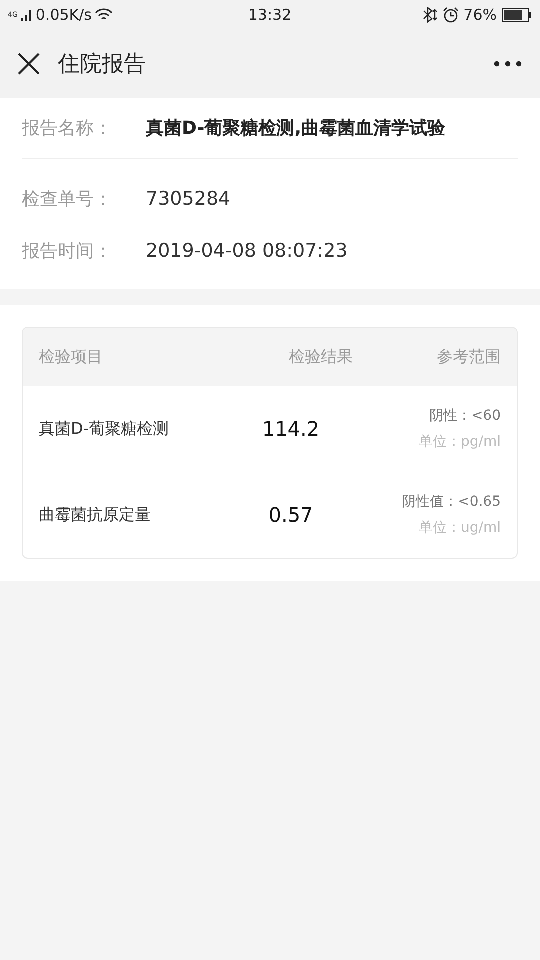  What do you see at coordinates (67, 128) in the screenshot?
I see `field-label: 报告名称：` at bounding box center [67, 128].